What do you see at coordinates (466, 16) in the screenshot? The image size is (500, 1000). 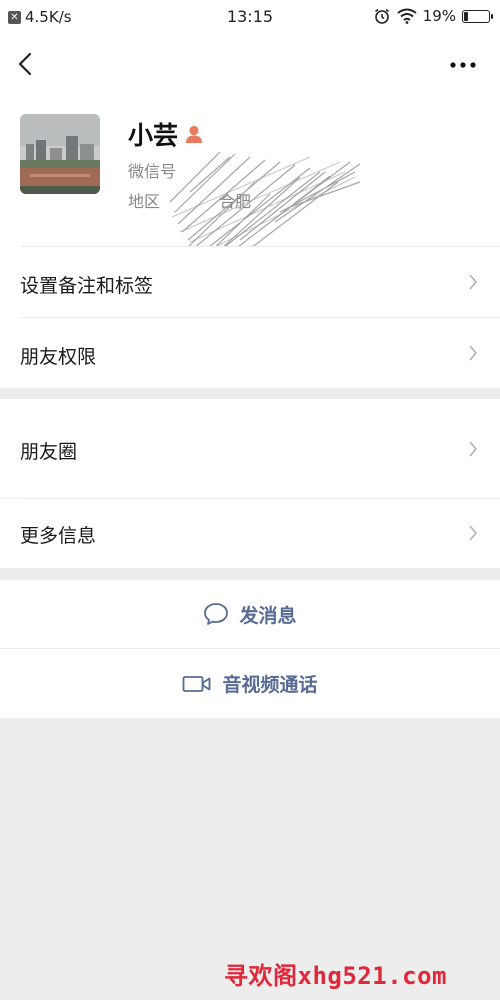 I see `battery-fill` at bounding box center [466, 16].